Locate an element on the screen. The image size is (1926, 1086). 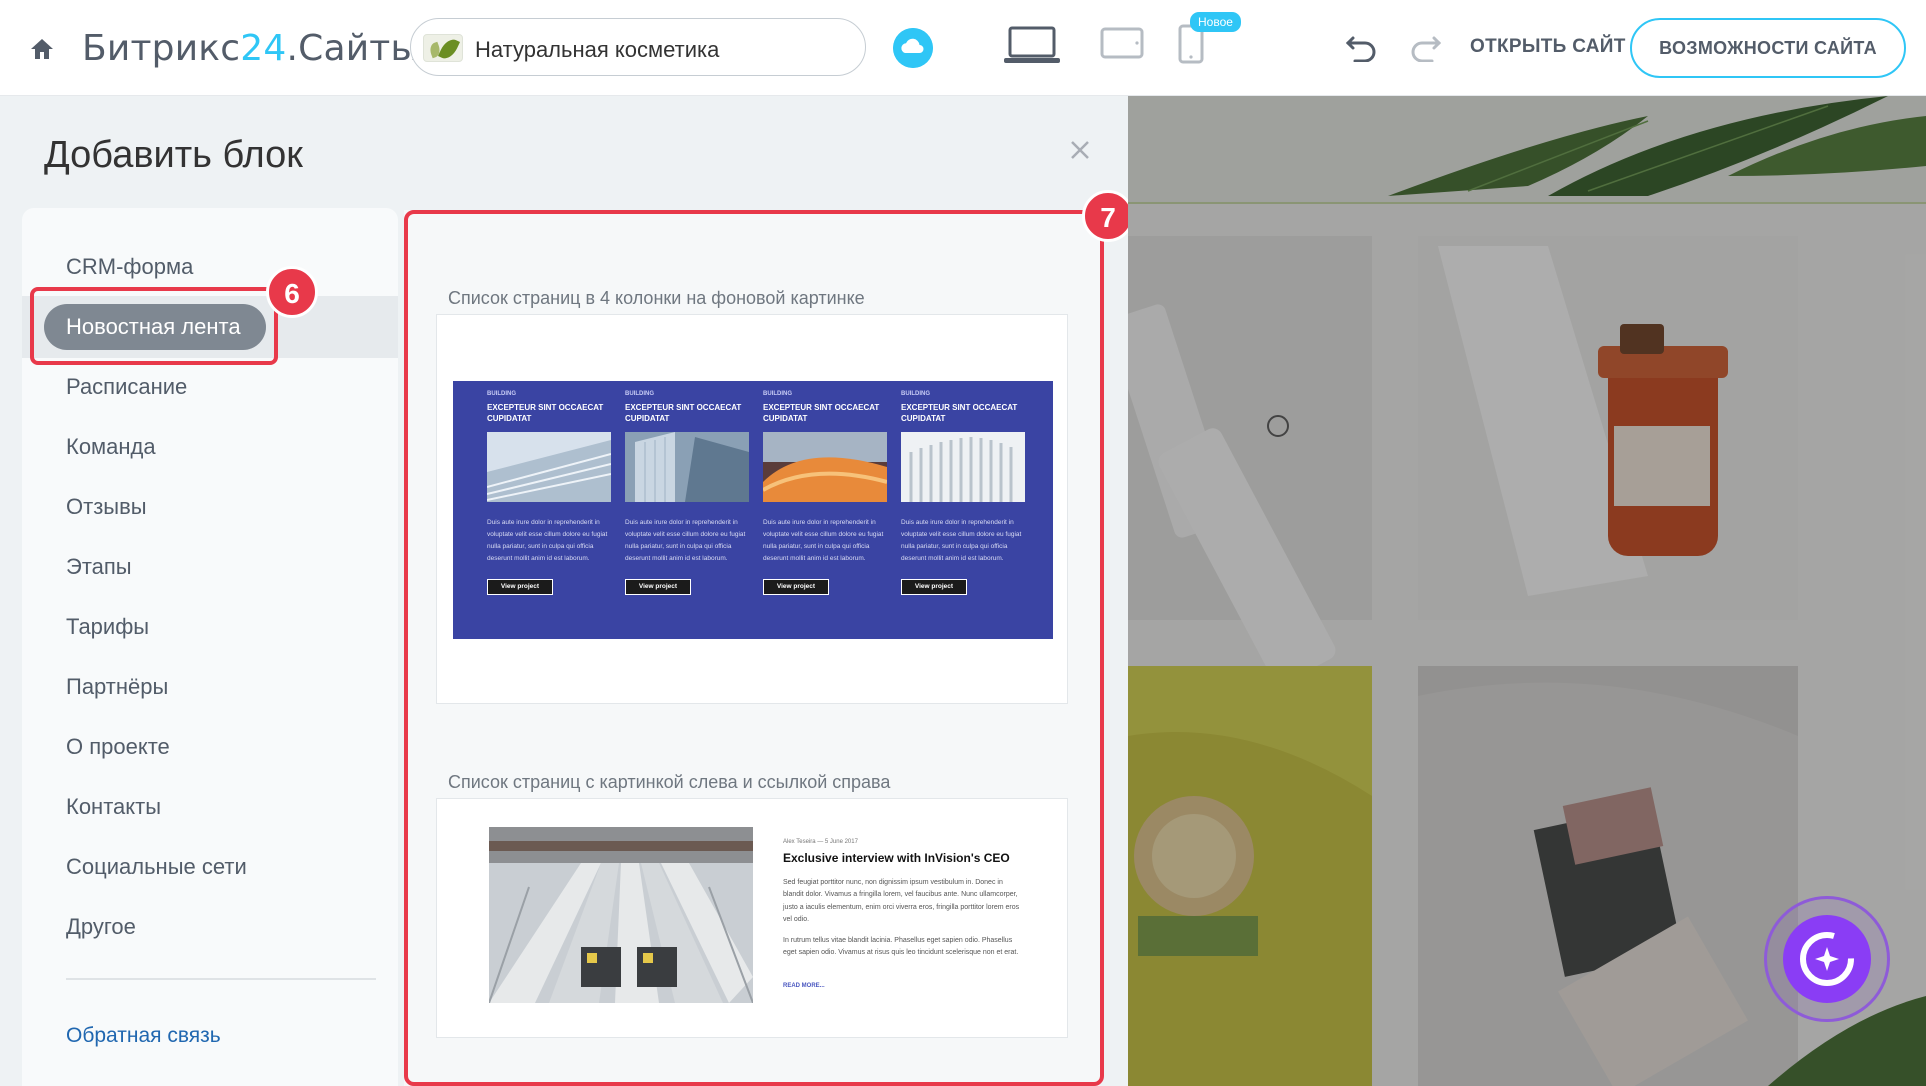
site-selector: Натуральная косметика is located at coordinates (638, 47).